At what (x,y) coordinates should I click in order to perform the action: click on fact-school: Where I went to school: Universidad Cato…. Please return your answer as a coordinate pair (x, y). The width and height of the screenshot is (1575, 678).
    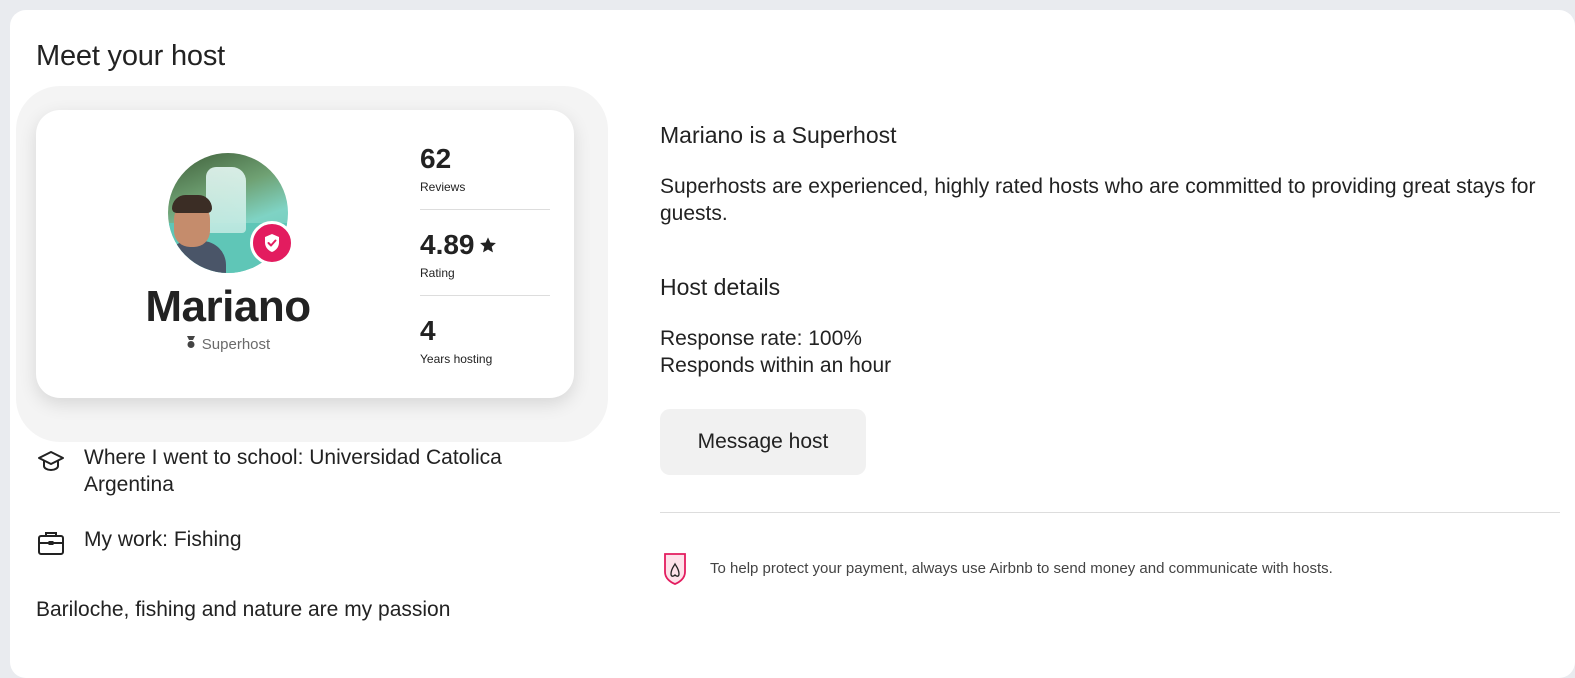
    Looking at the image, I should click on (306, 471).